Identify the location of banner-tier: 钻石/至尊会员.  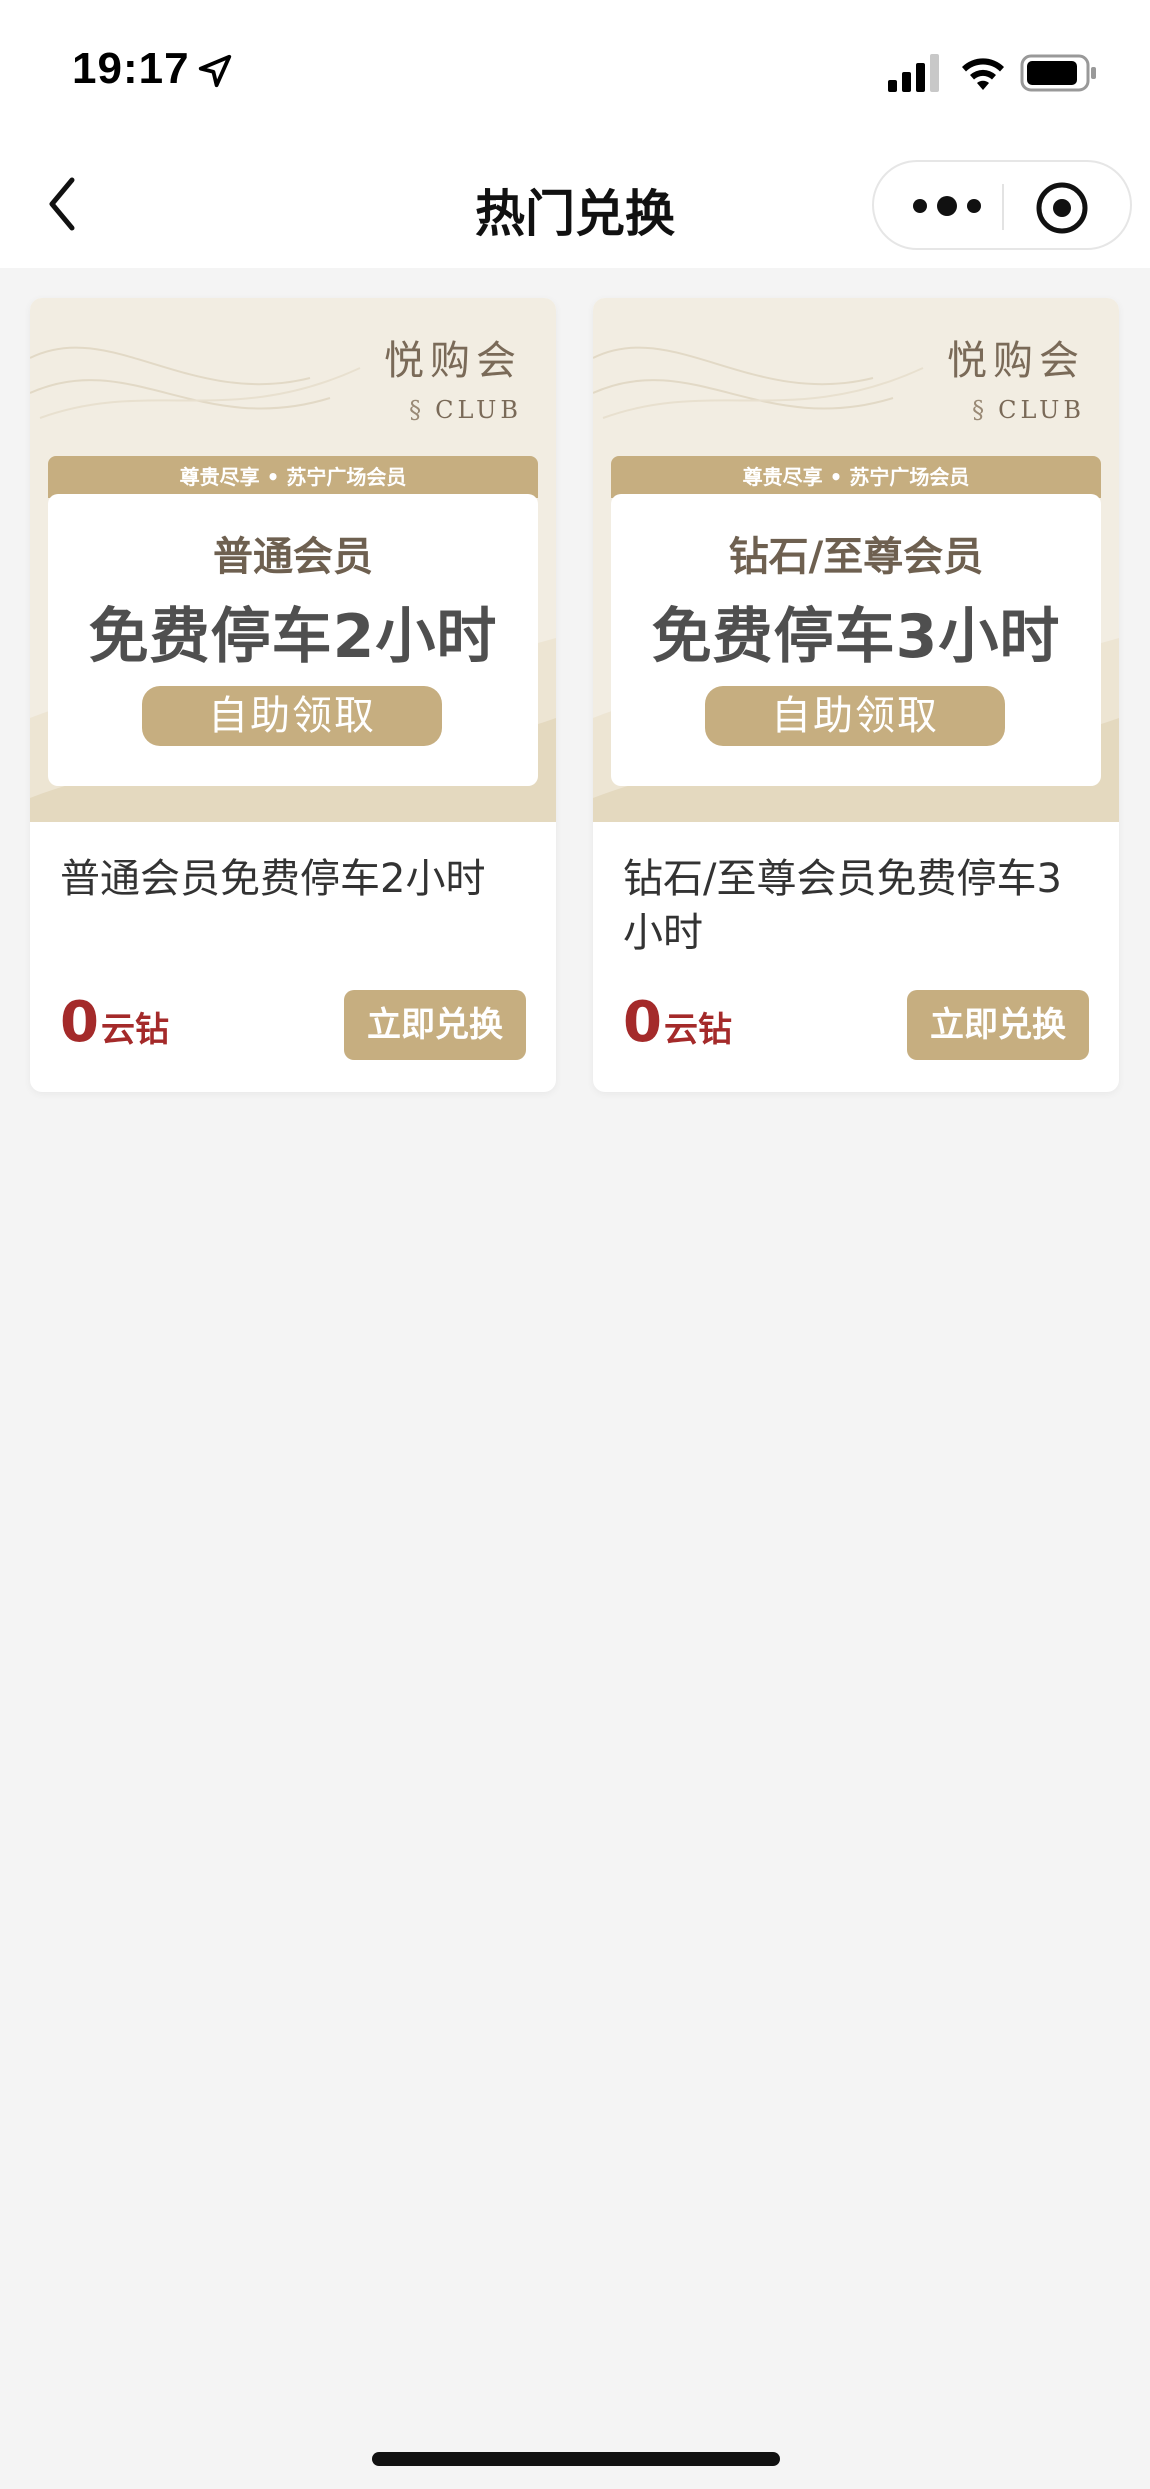
(856, 557).